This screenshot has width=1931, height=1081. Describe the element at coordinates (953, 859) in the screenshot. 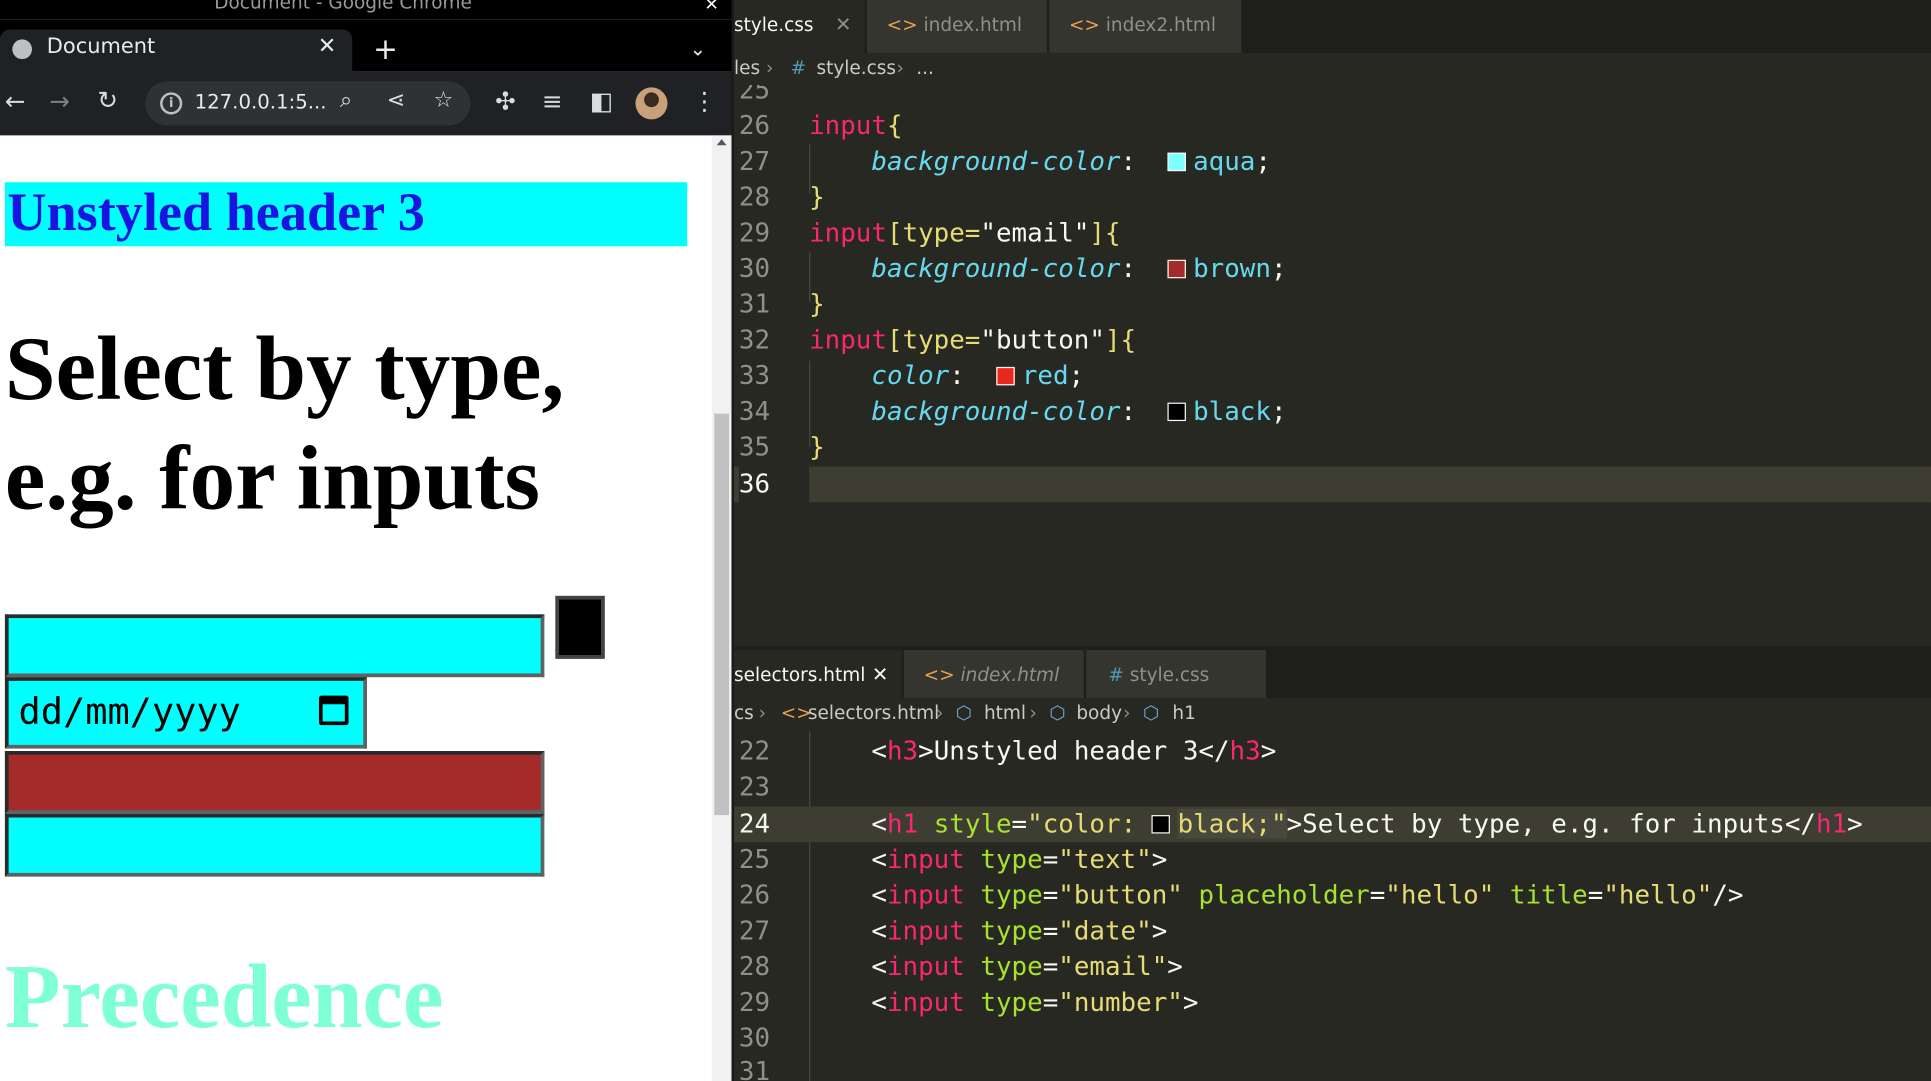

I see `code-line: 25 <input type="text">` at that location.